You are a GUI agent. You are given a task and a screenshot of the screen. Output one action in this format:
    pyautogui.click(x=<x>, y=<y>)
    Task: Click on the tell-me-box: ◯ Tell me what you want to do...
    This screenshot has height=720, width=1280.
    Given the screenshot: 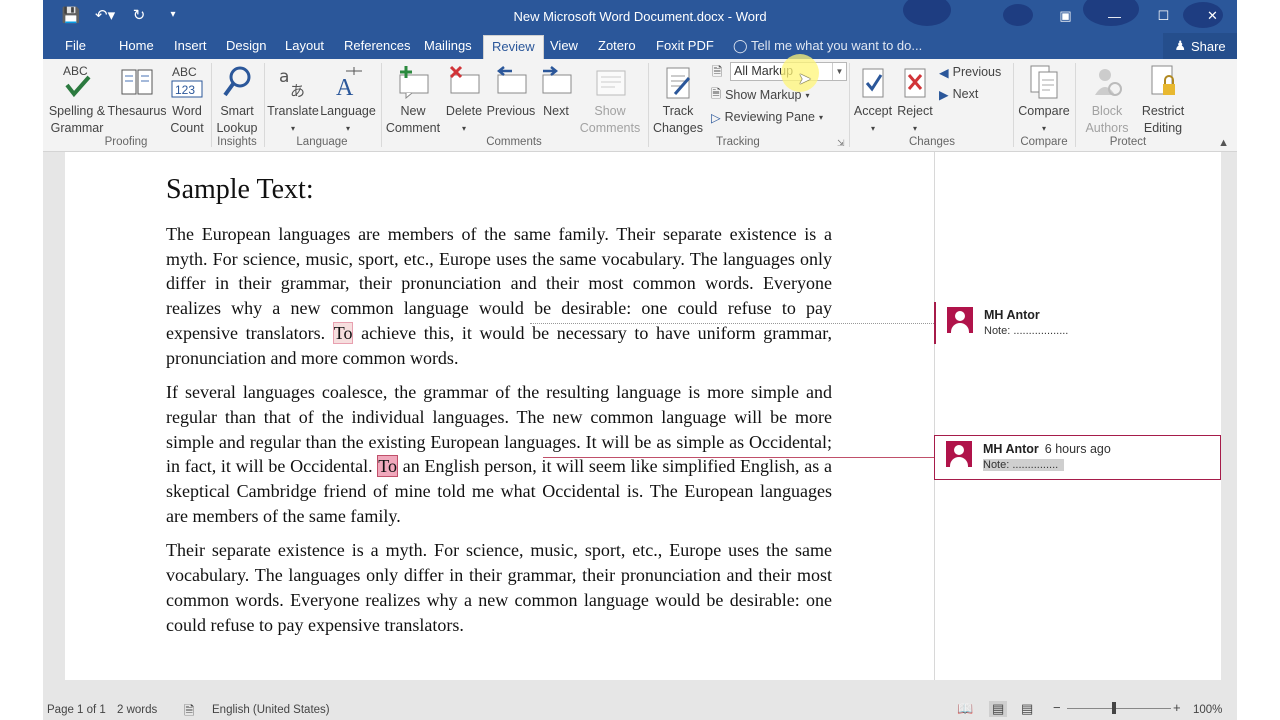 What is the action you would take?
    pyautogui.click(x=827, y=46)
    